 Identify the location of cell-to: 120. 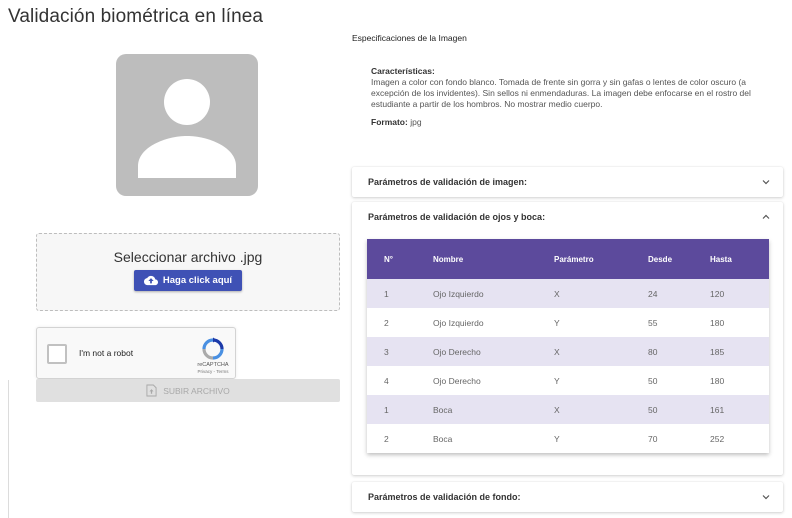
(717, 293).